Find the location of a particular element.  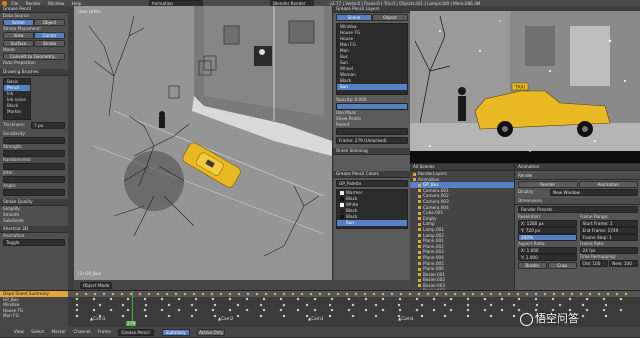

placement-stroke-button: Stroke is located at coordinates (49, 43).